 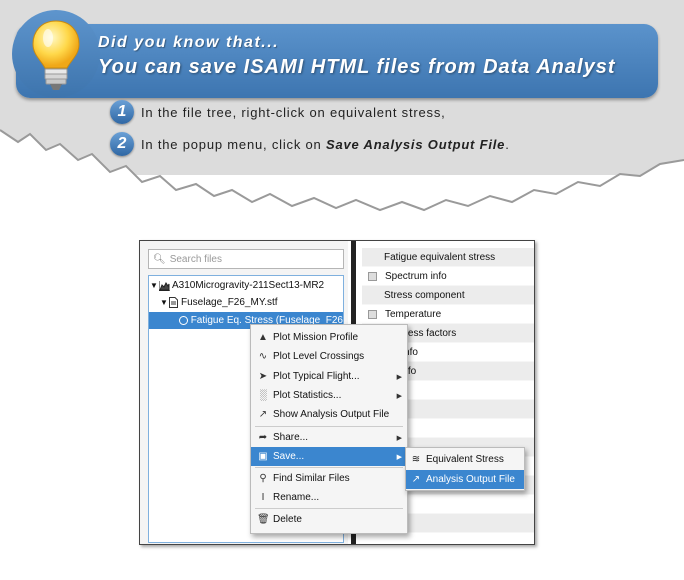 What do you see at coordinates (424, 295) in the screenshot?
I see `property-label: Stress component` at bounding box center [424, 295].